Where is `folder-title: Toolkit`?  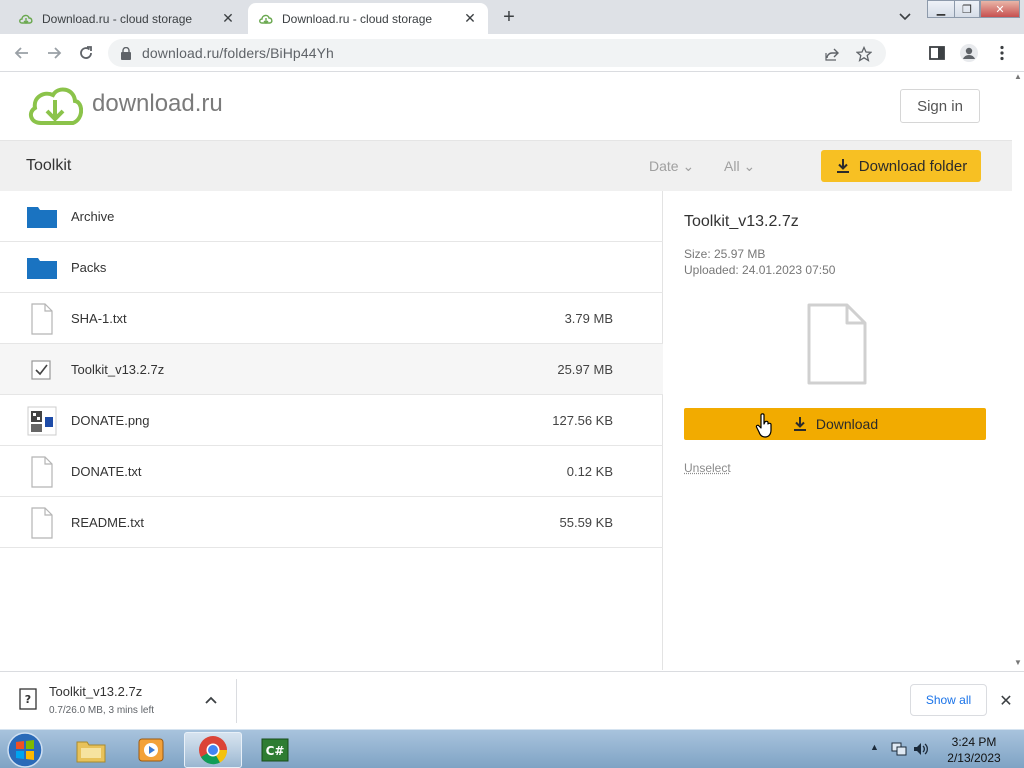 folder-title: Toolkit is located at coordinates (49, 165).